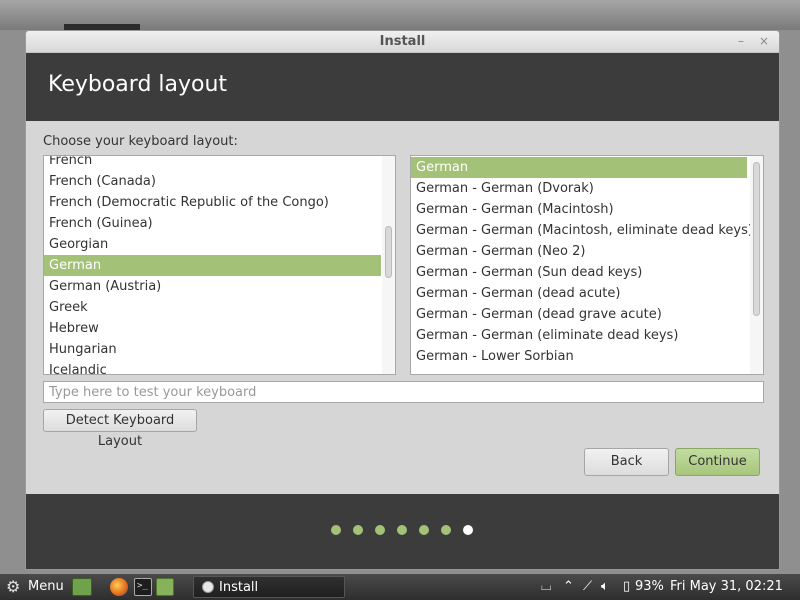  Describe the element at coordinates (579, 272) in the screenshot. I see `list-item: German - German (Sun dead keys)` at that location.